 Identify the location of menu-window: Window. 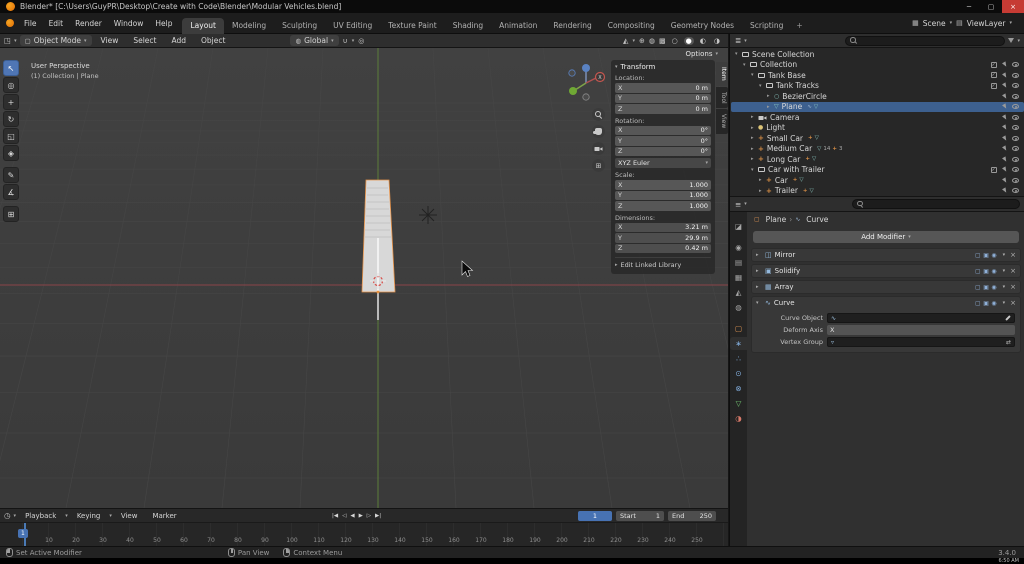
(129, 23).